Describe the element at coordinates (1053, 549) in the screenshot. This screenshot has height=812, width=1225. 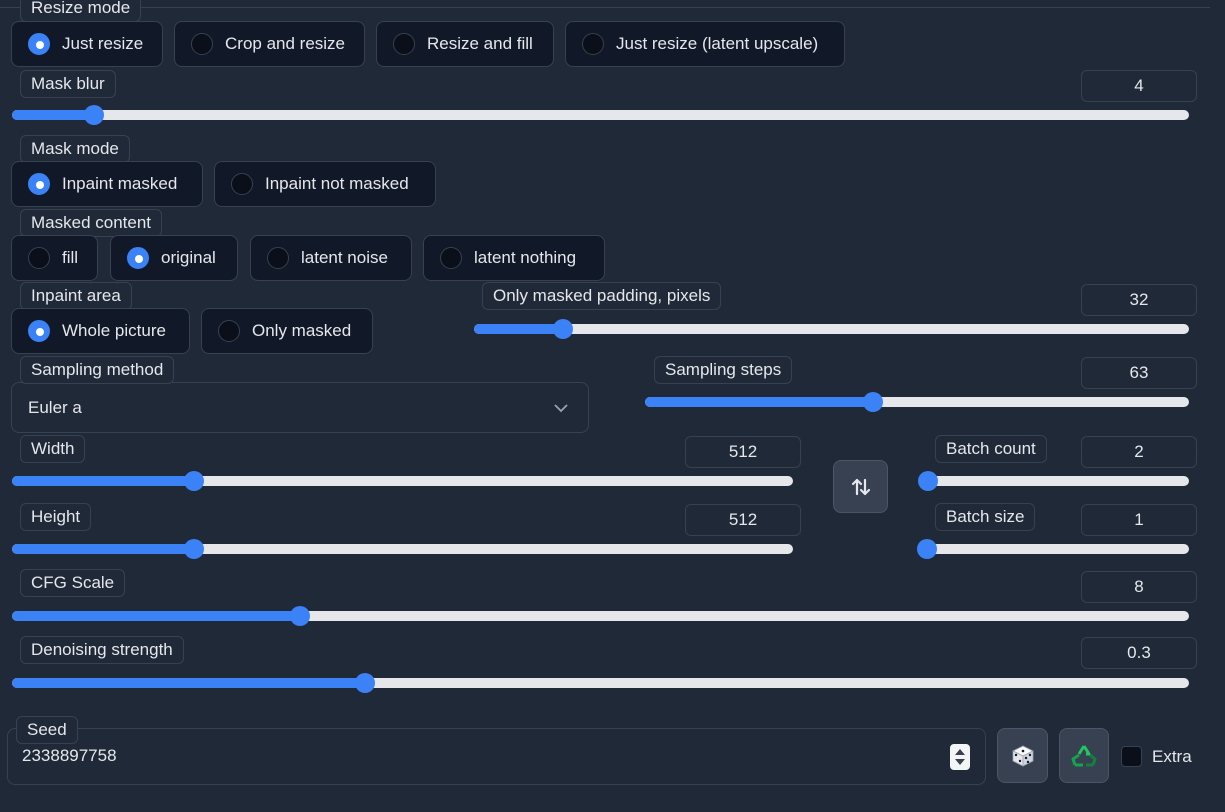
I see `batch-size-slider` at that location.